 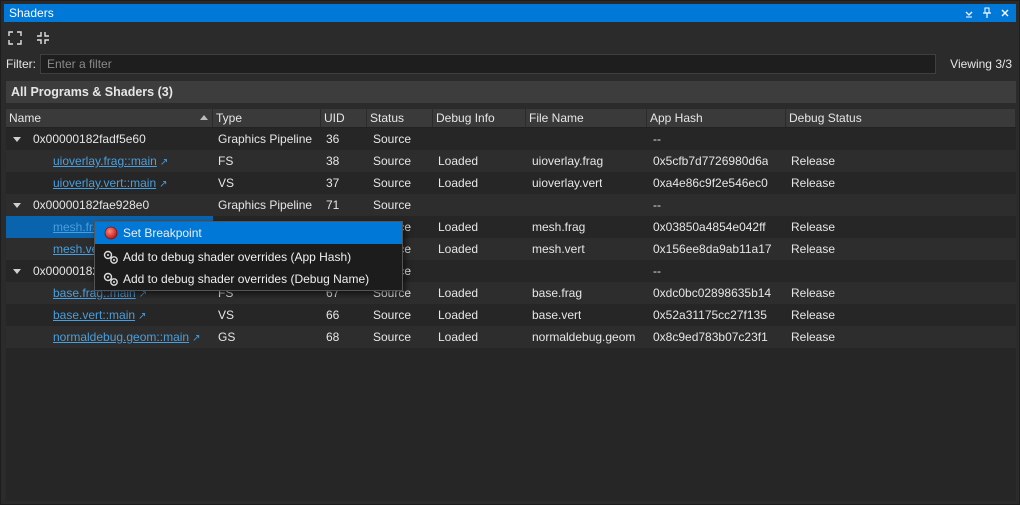 I want to click on filter-row: Filter: Viewing 3/3, so click(x=511, y=64).